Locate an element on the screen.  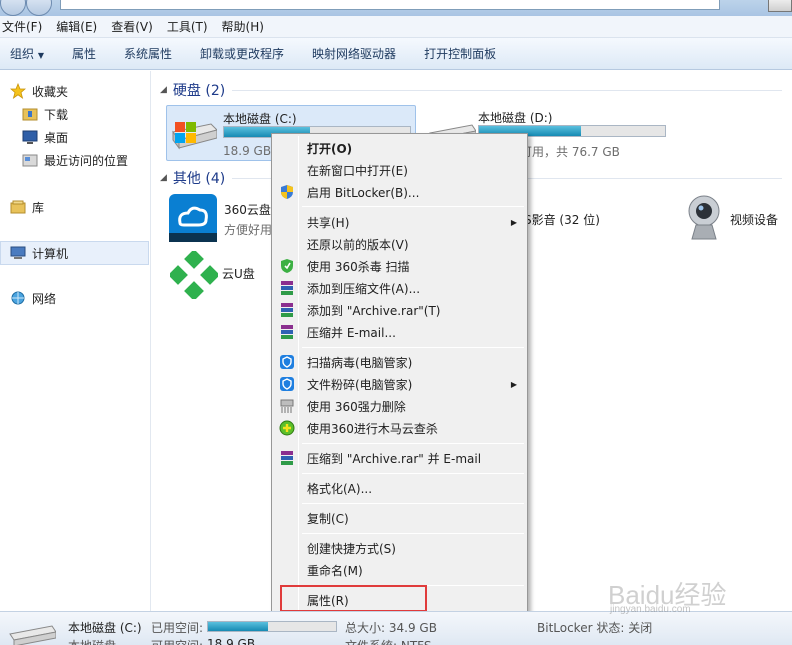
menu-help: 帮助(H) is located at coordinates (243, 26).